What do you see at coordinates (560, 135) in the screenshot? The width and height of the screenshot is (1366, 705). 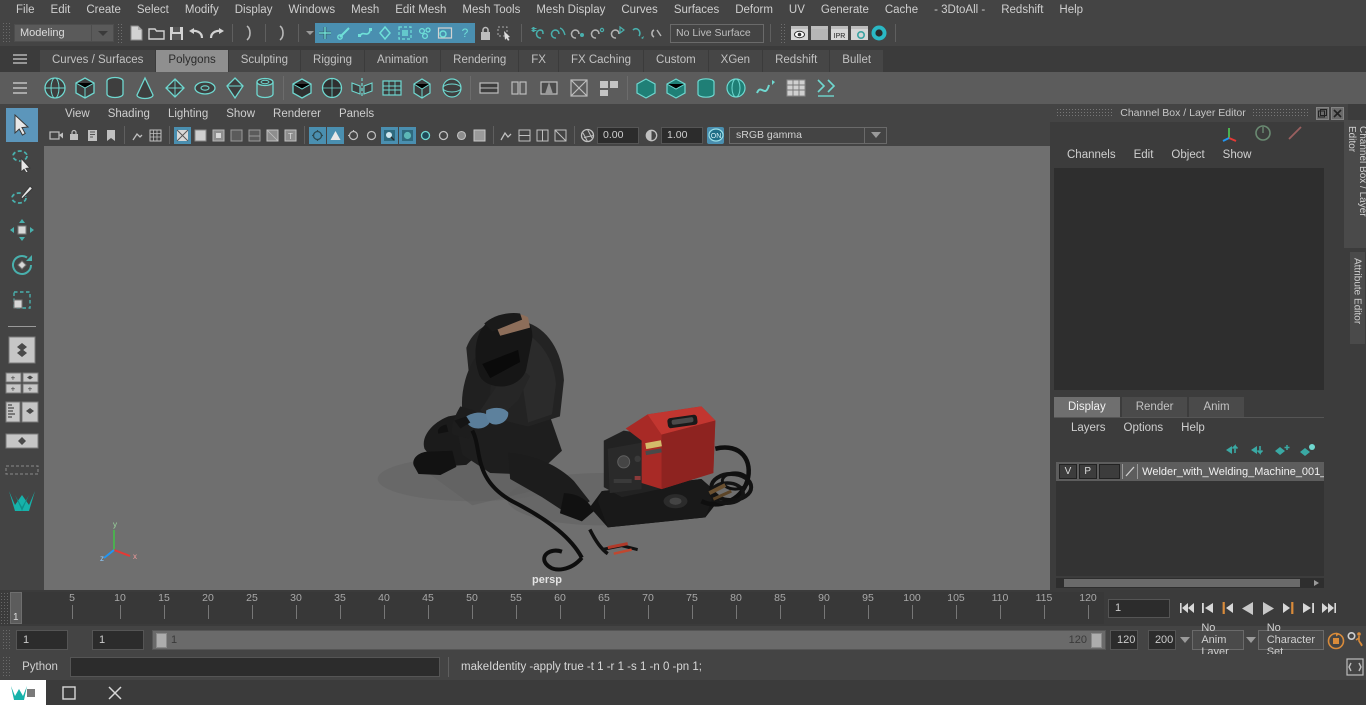 I see `view-transform-icon` at bounding box center [560, 135].